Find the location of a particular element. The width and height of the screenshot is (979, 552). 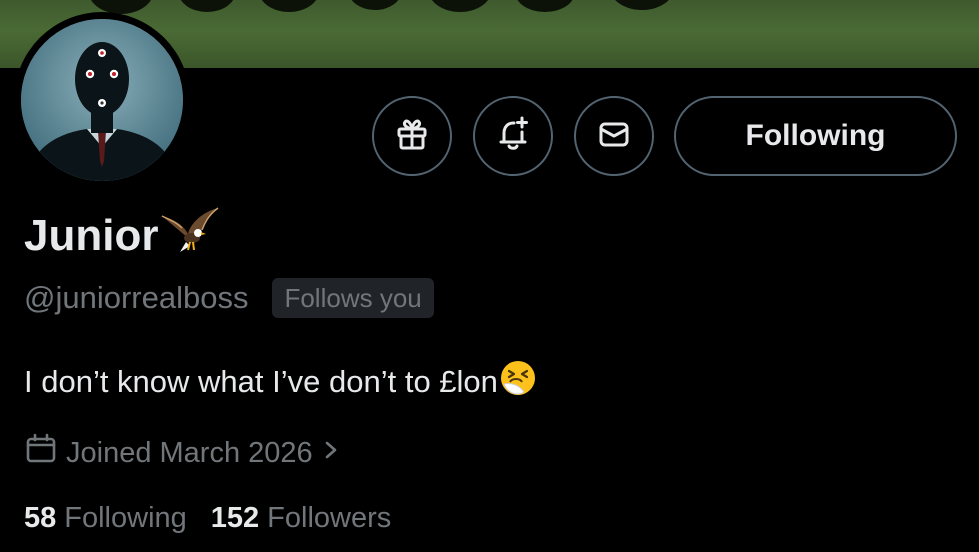

envelope-icon is located at coordinates (614, 136).